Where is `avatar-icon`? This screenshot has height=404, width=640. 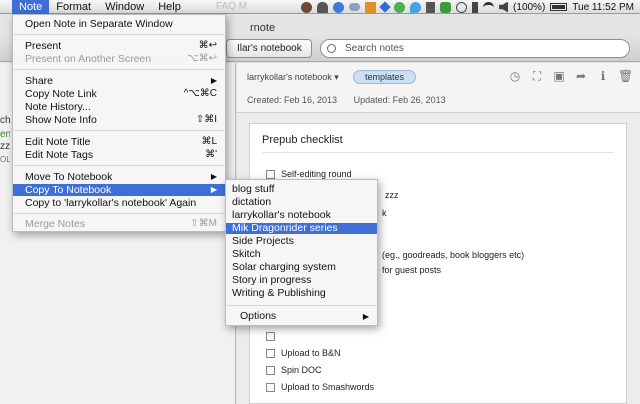
avatar-icon is located at coordinates (307, 7).